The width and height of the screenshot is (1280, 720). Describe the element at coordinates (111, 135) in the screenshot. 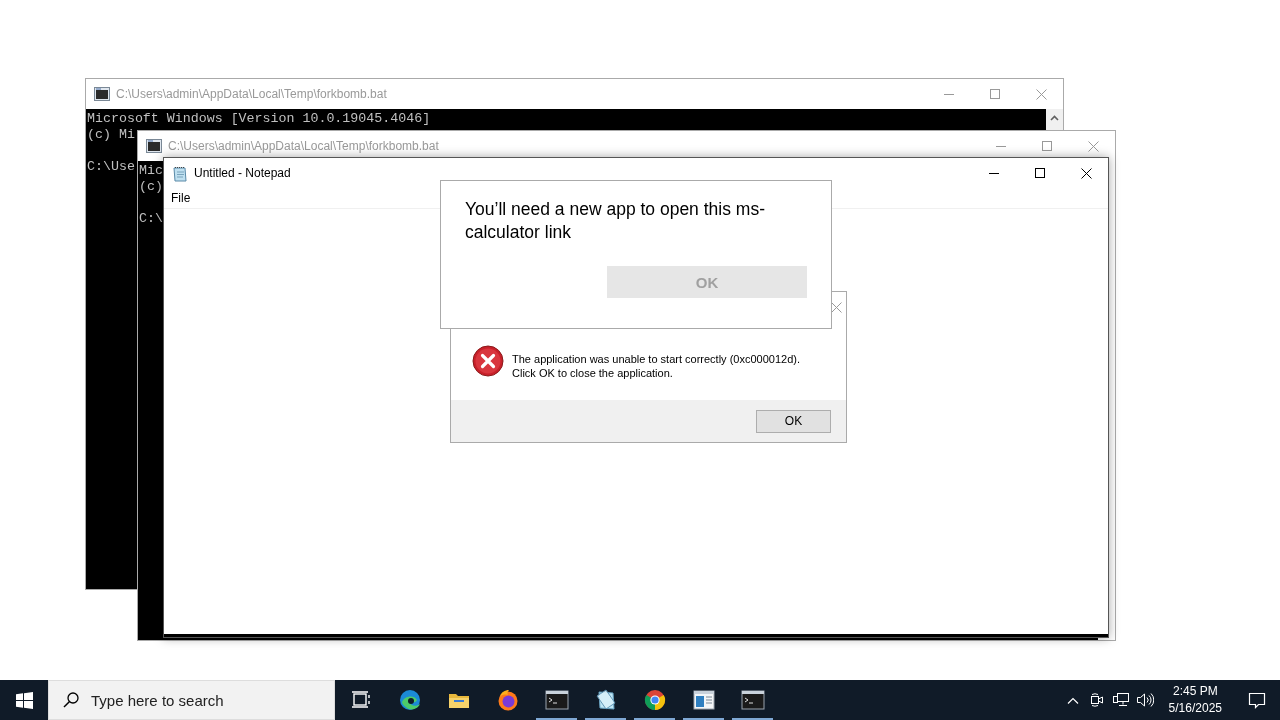

I see `console-line: (c) Mi` at that location.